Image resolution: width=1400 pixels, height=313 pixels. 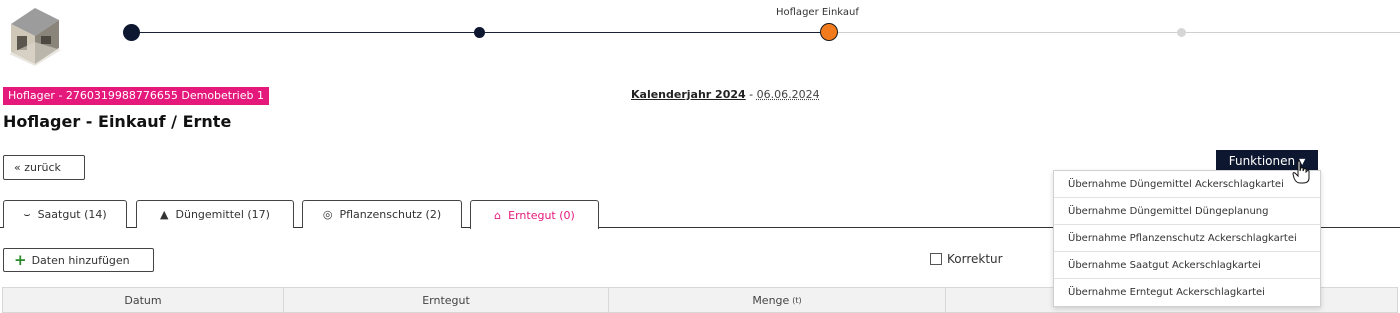 I want to click on add-data-label: Daten hinzufügen, so click(x=80, y=260).